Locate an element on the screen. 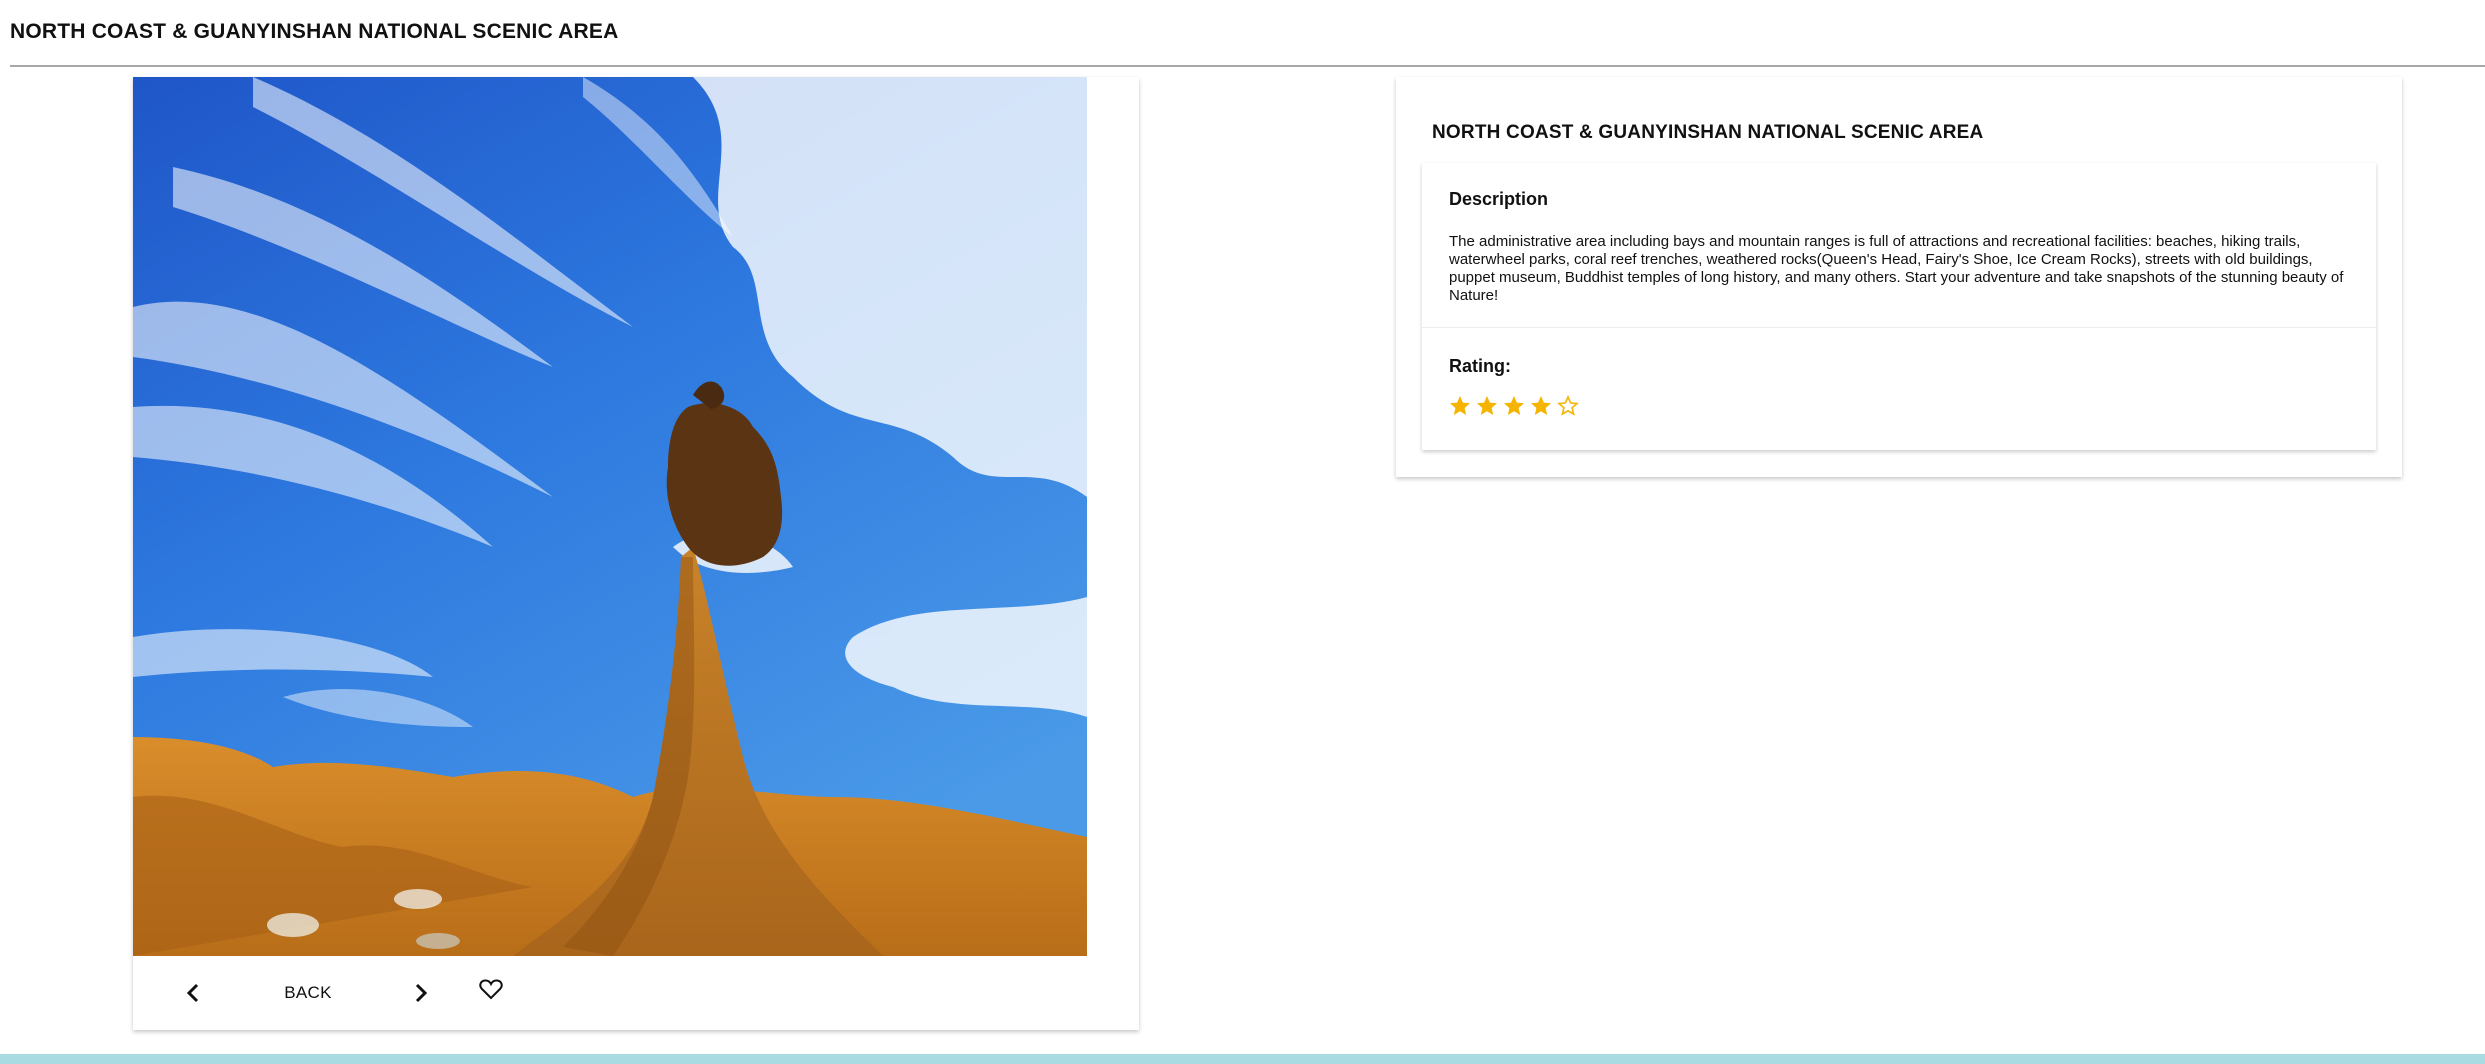  card-actions: BACK is located at coordinates (636, 993).